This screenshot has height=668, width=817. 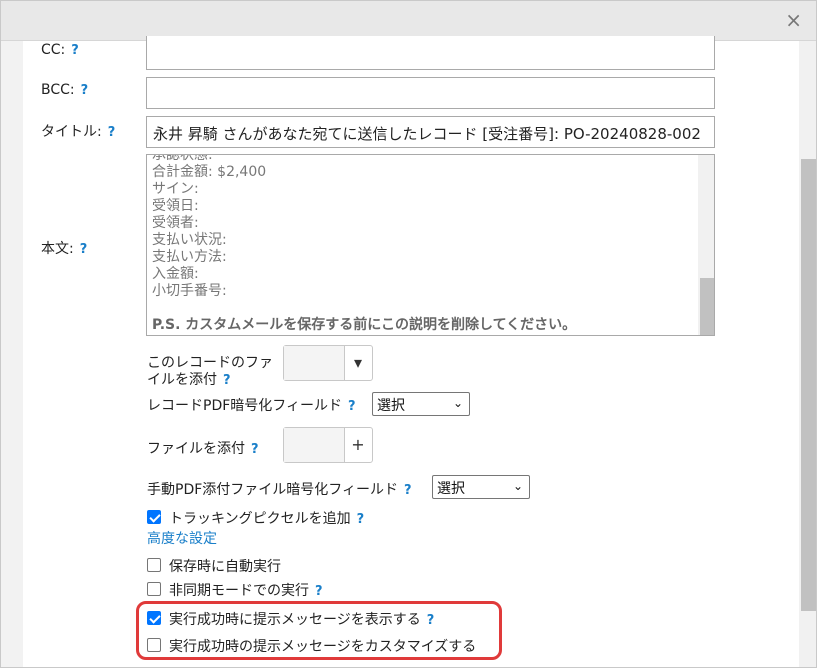 I want to click on manual-pdf-encrypt-label: 手動PDF添付ファイル暗号化フィールド?, so click(x=279, y=490).